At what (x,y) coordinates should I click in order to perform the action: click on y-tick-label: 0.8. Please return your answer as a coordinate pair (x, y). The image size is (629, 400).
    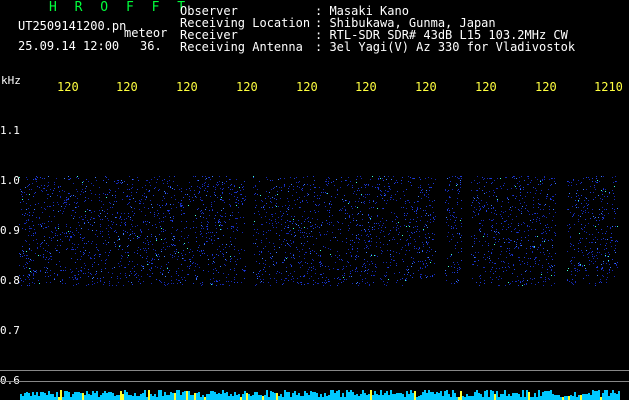
    Looking at the image, I should click on (10, 280).